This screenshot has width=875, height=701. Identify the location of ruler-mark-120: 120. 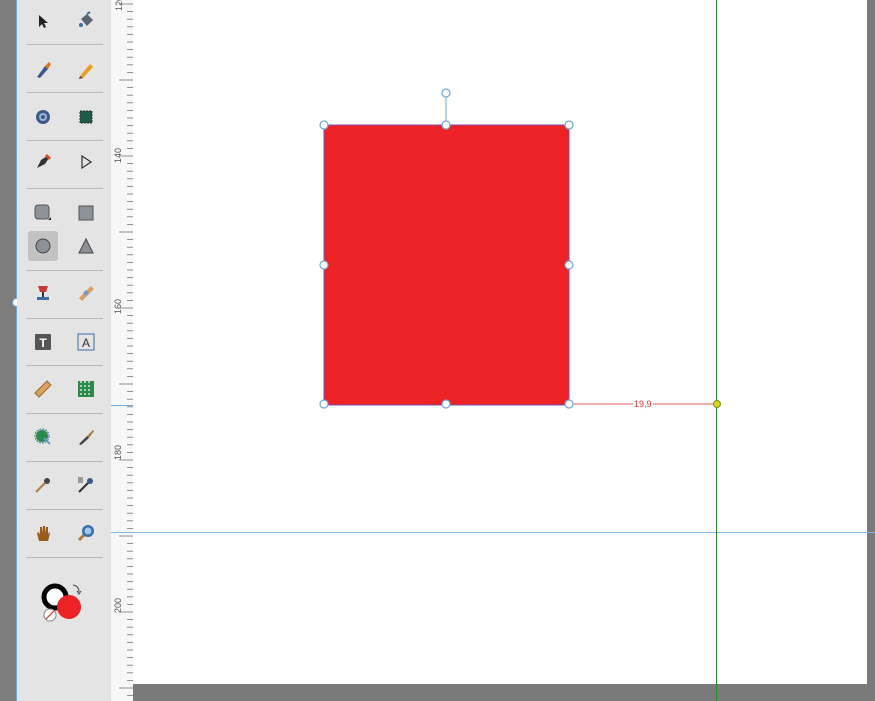
(119, 5).